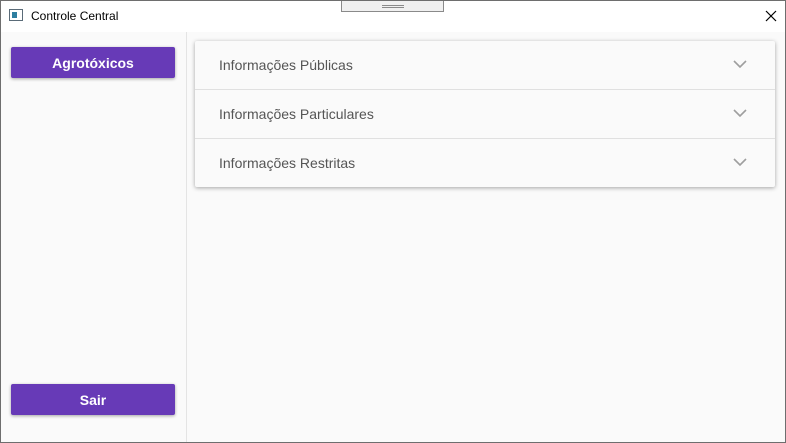  Describe the element at coordinates (75, 16) in the screenshot. I see `window-title: Controle Central` at that location.